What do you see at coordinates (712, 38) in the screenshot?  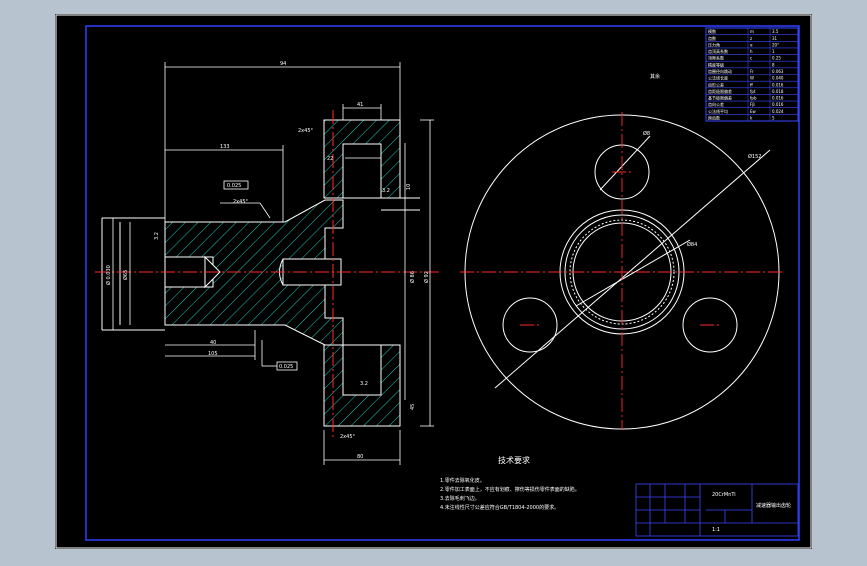 I see `param-cell: 齿数` at bounding box center [712, 38].